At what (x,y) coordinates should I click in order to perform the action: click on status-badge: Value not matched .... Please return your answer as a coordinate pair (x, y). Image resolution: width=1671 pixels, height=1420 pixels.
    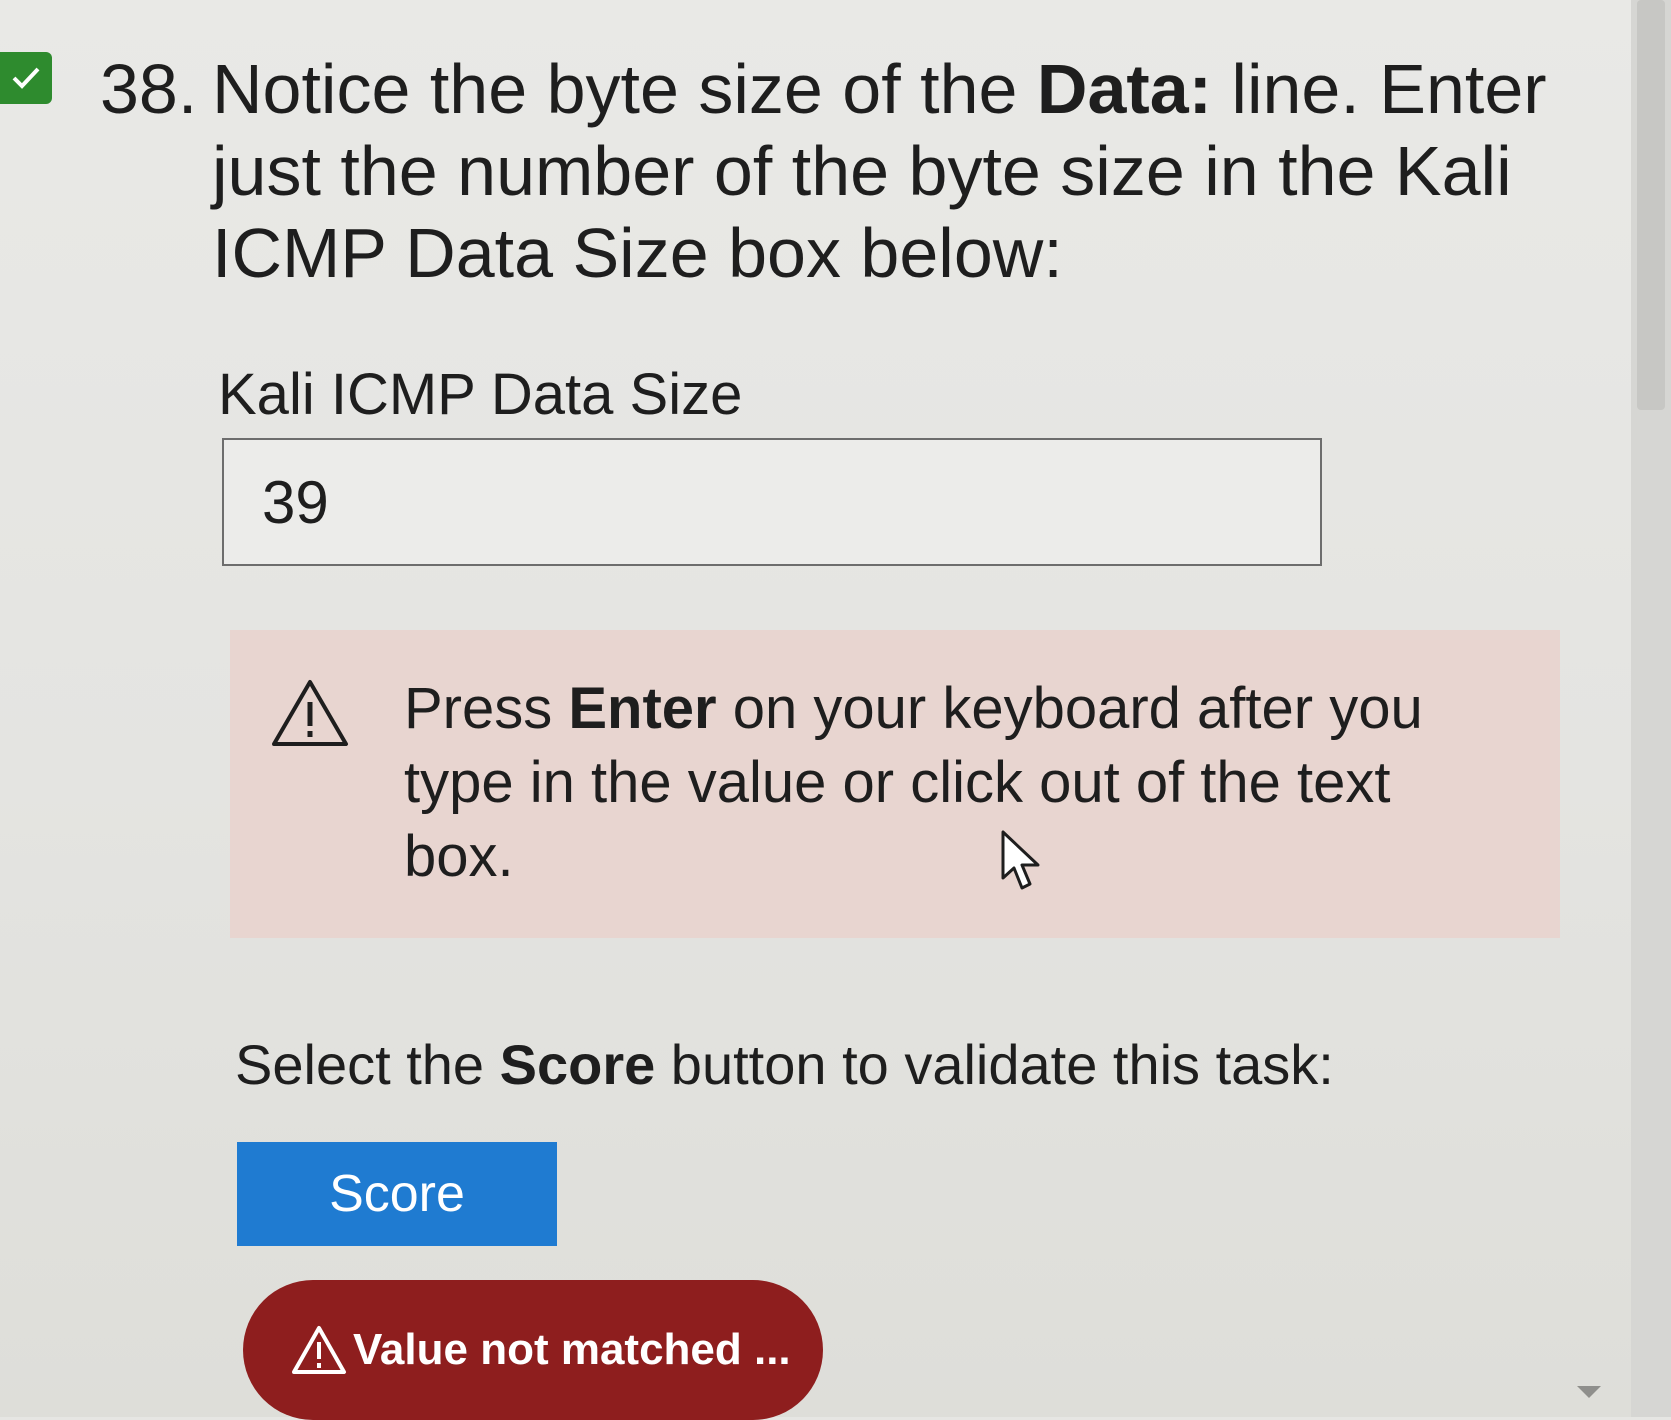
    Looking at the image, I should click on (533, 1350).